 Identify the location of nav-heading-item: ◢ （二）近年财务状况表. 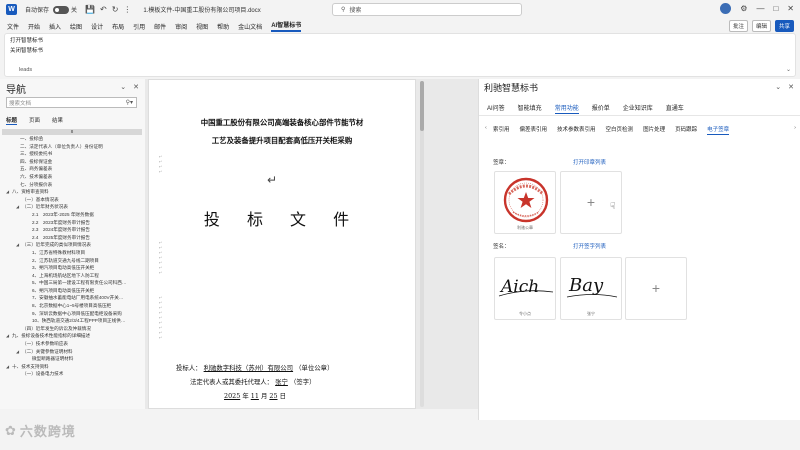
(72, 207).